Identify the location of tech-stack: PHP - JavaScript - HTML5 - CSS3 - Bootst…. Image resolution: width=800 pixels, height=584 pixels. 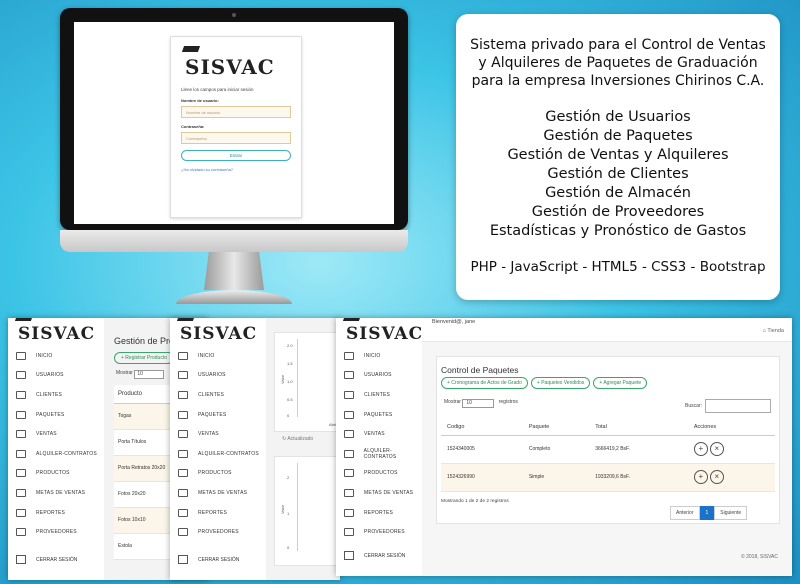
(618, 267).